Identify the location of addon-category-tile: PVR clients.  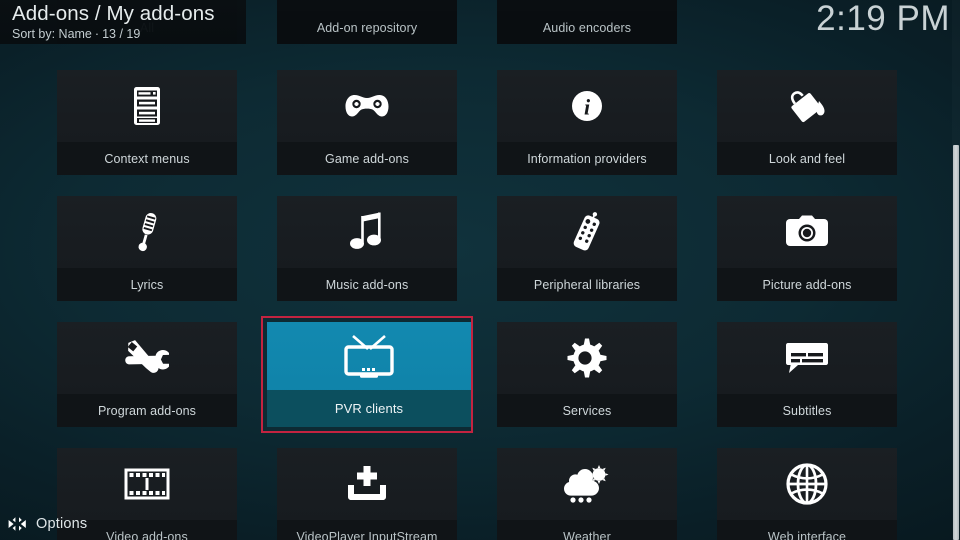
(367, 374).